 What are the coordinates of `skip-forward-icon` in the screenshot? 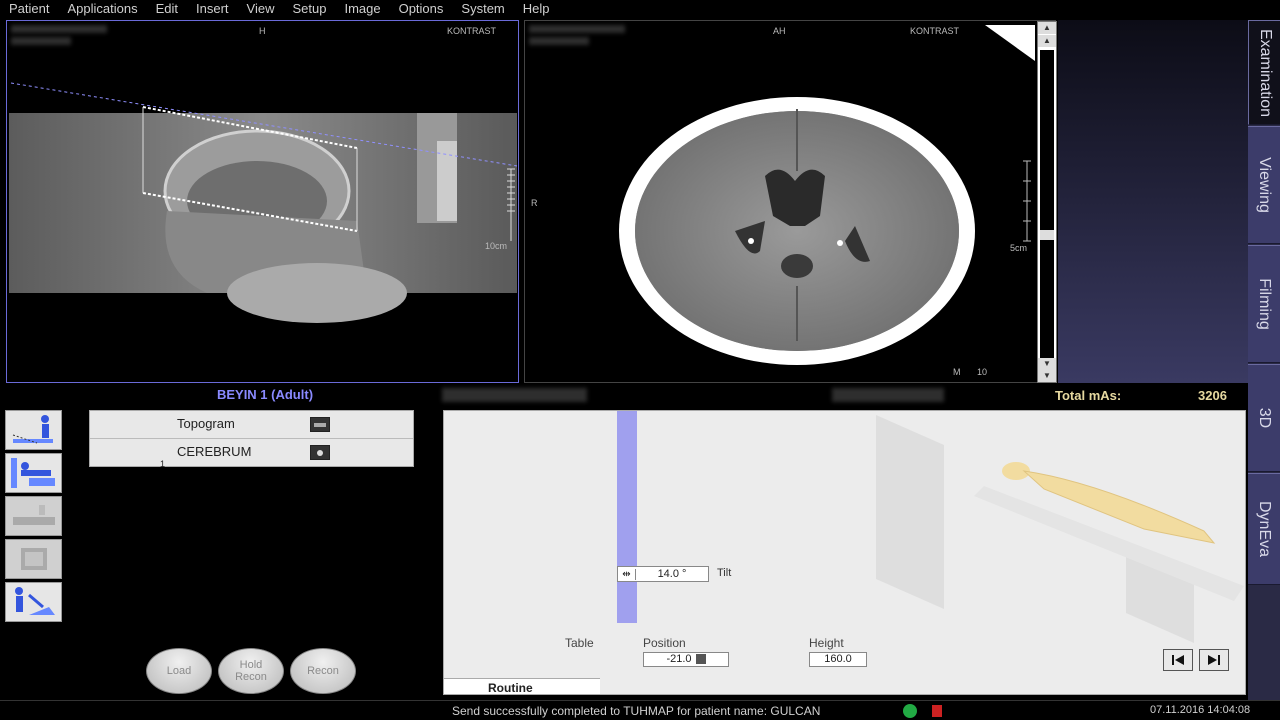 It's located at (1214, 660).